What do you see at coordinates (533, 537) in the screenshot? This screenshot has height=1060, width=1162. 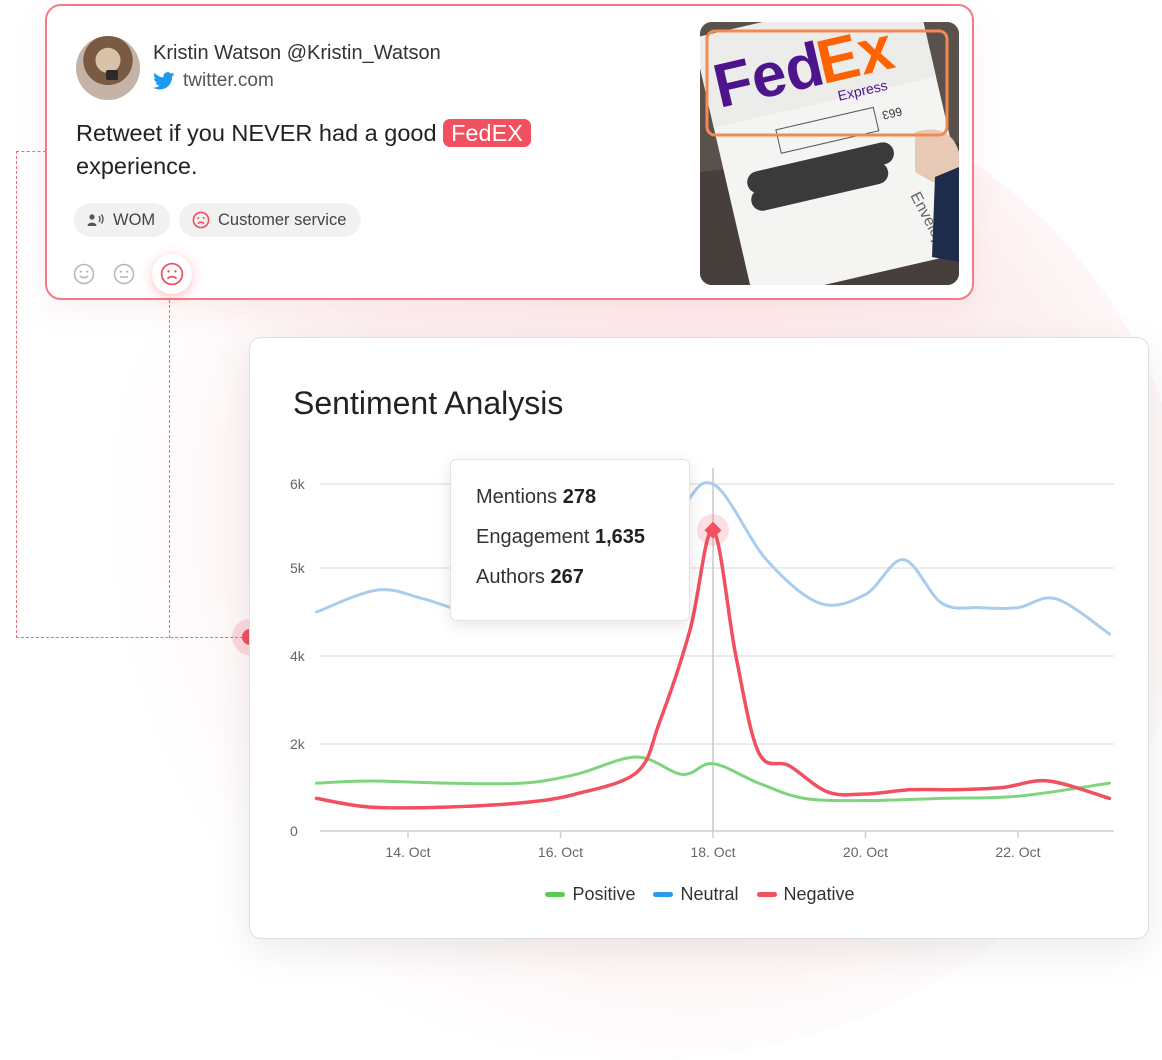 I see `tooltip-label: Engagement` at bounding box center [533, 537].